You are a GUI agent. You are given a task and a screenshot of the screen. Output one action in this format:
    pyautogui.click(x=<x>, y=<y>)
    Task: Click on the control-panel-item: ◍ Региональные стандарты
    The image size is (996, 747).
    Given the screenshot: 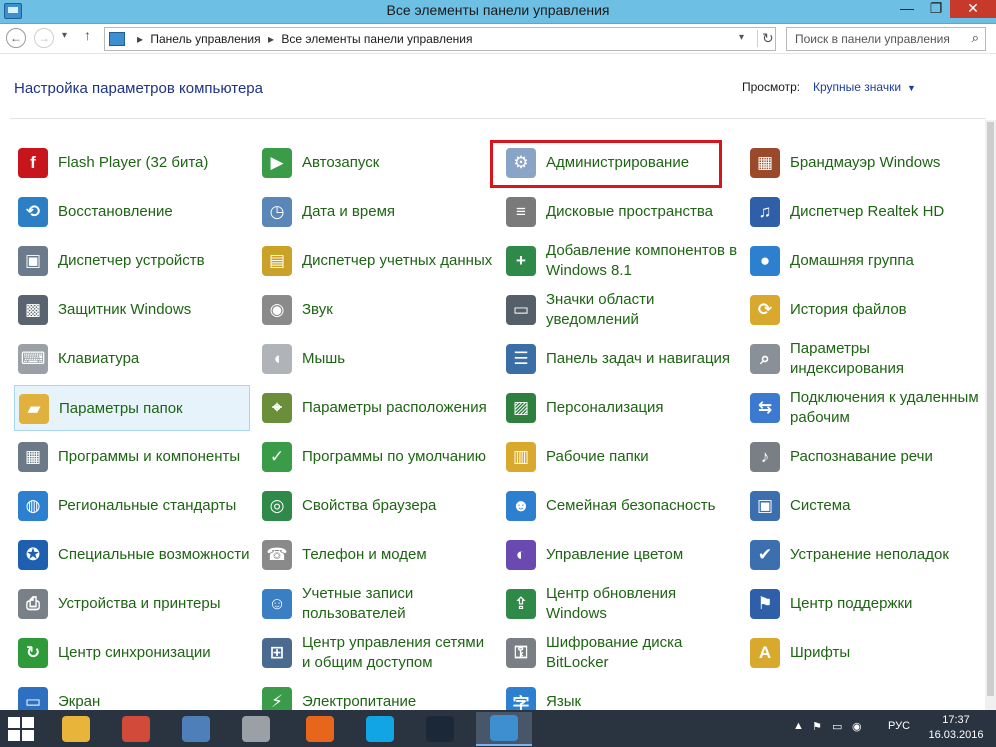 What is the action you would take?
    pyautogui.click(x=132, y=506)
    